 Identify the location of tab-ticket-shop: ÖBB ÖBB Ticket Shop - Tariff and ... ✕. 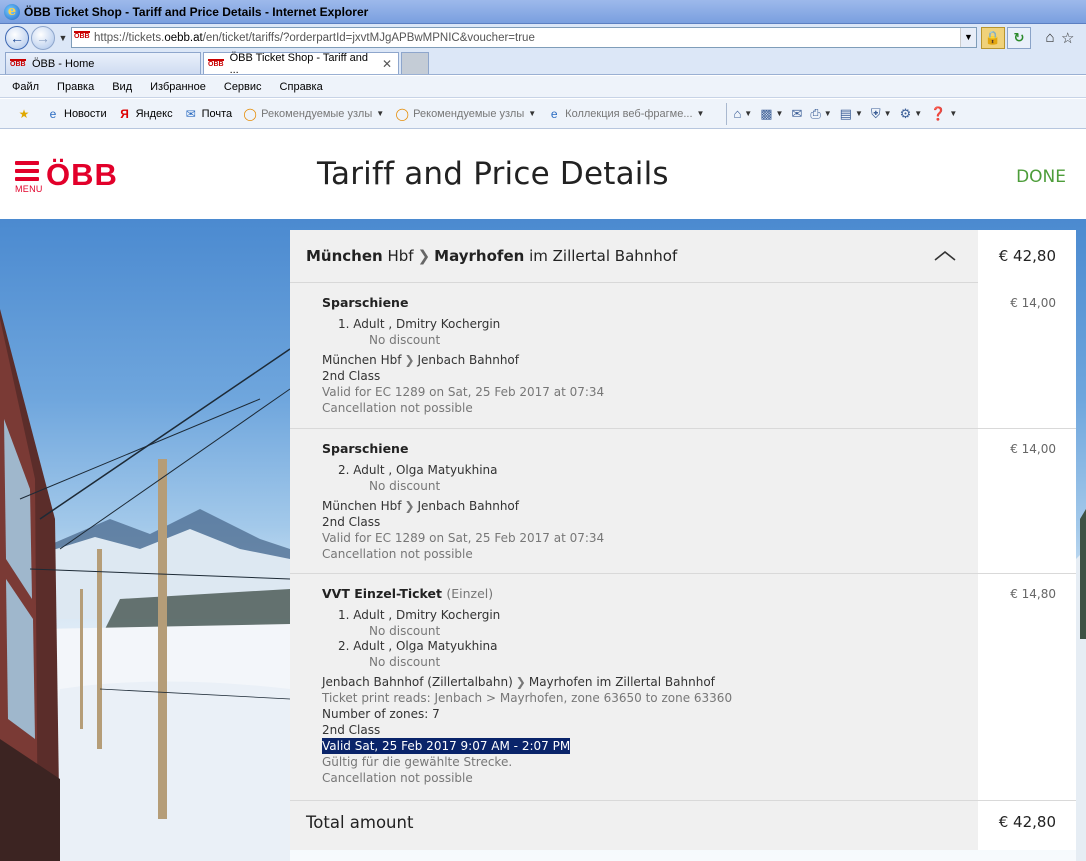
(301, 64).